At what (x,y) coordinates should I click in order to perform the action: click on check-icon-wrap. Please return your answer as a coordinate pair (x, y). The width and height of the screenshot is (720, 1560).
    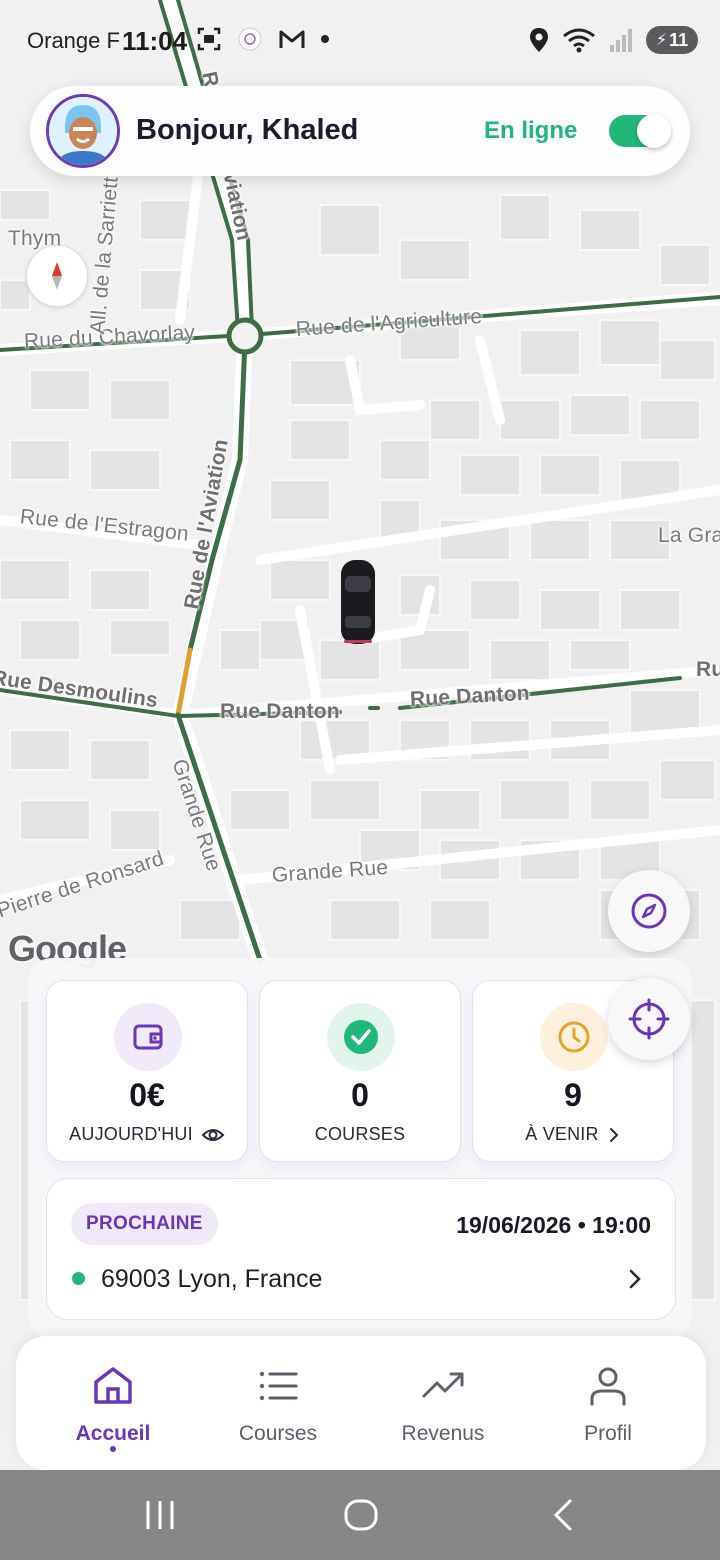
    Looking at the image, I should click on (361, 1037).